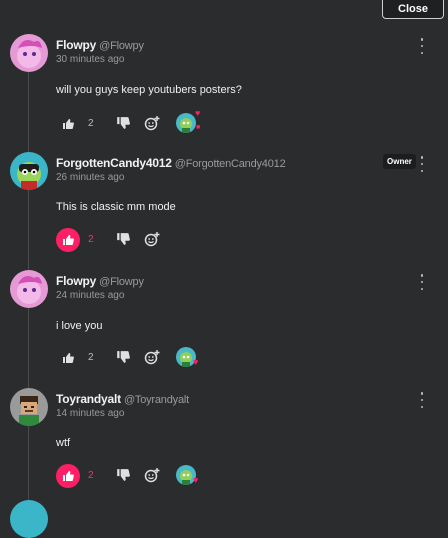 Image resolution: width=448 pixels, height=538 pixels. I want to click on close-button: Close, so click(413, 9).